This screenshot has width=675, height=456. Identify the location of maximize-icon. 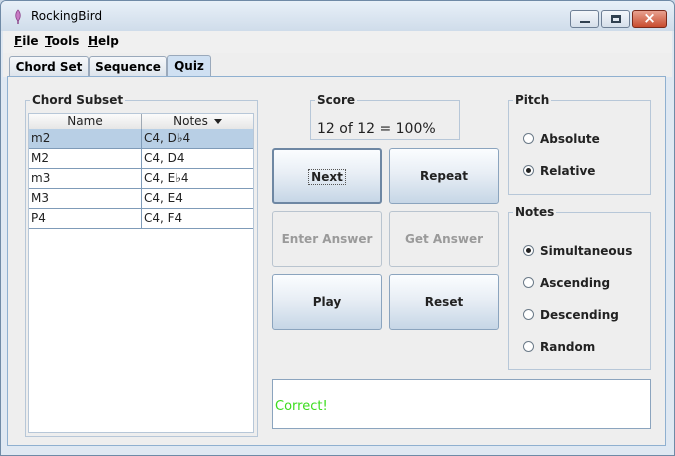
(616, 19).